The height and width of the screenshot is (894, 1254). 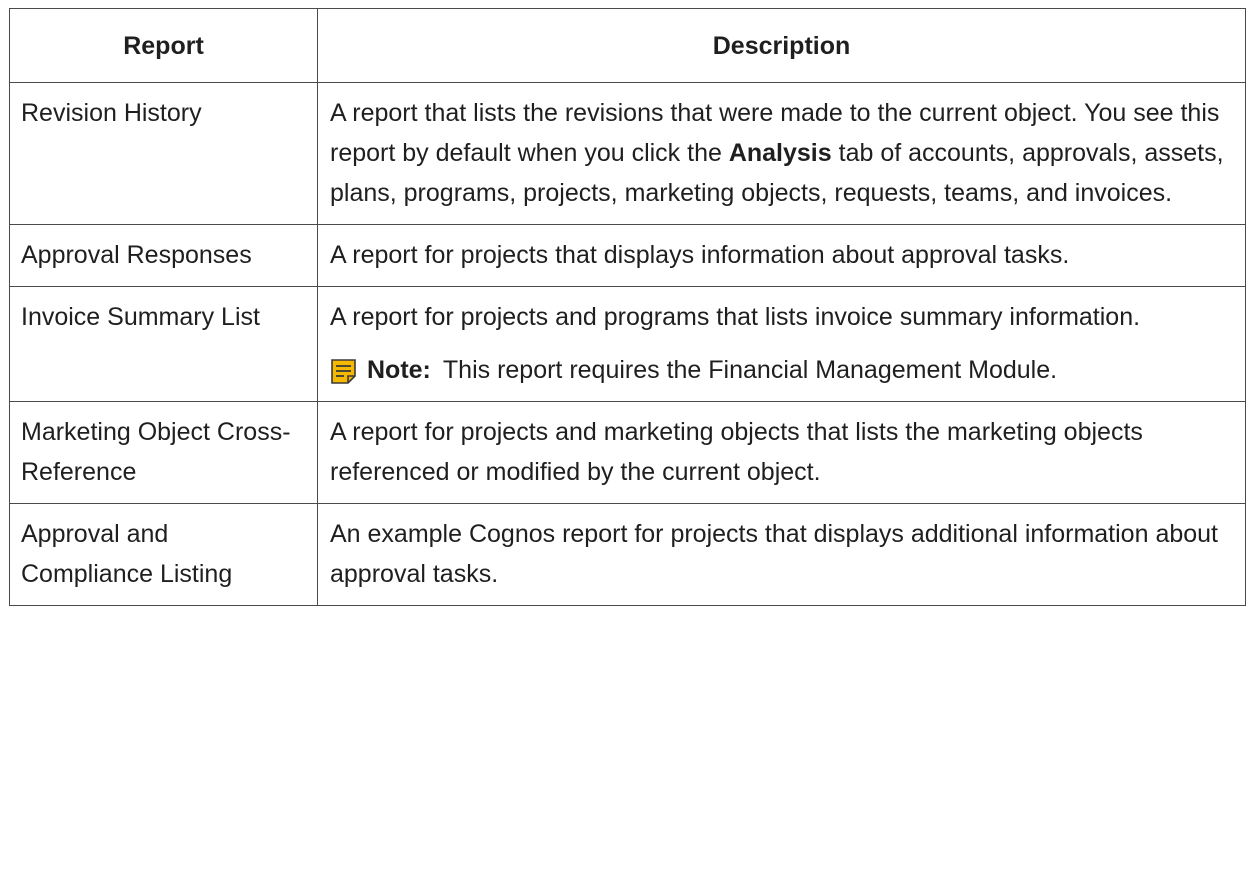 I want to click on report-name: Revision History, so click(x=163, y=153).